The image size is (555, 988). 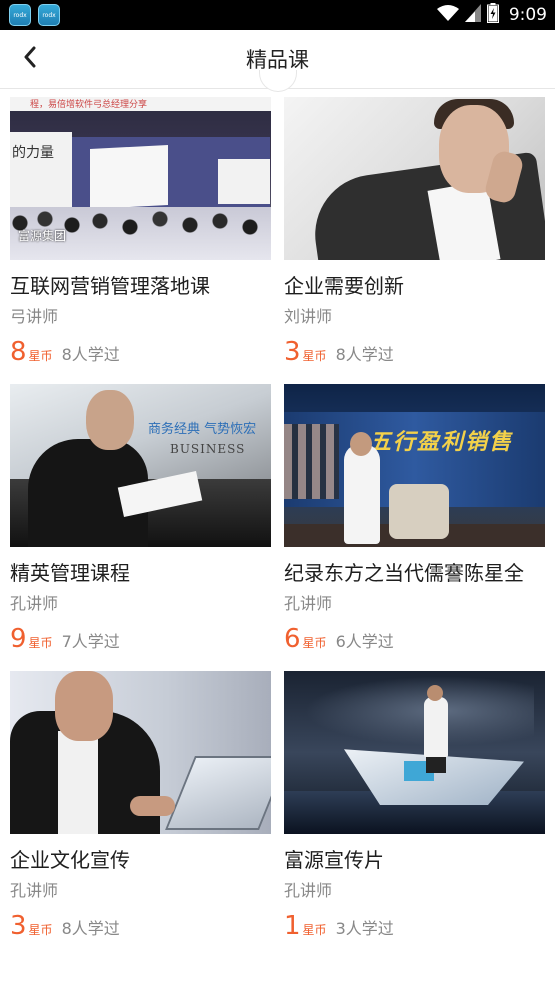 I want to click on course-title: 富源宣传片, so click(x=334, y=860).